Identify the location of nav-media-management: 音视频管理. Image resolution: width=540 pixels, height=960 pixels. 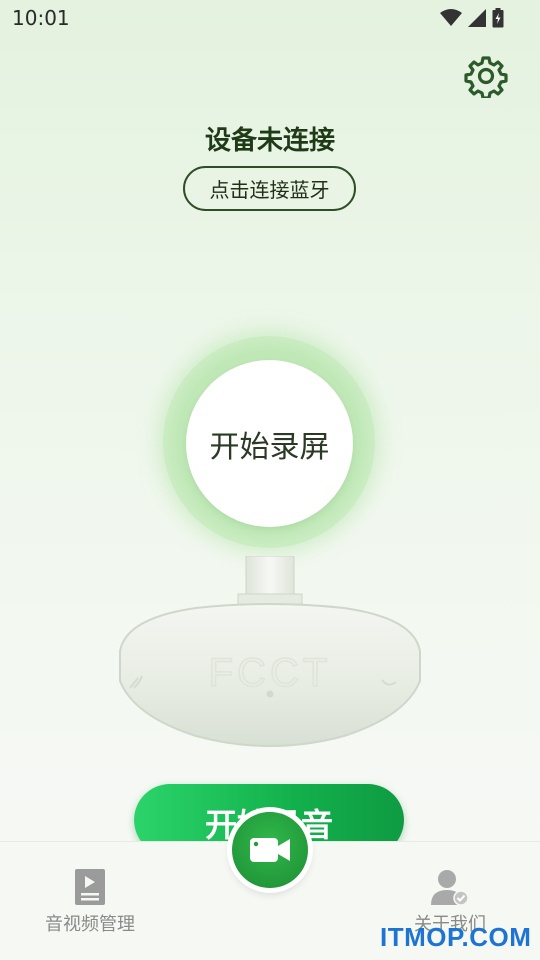
(90, 902).